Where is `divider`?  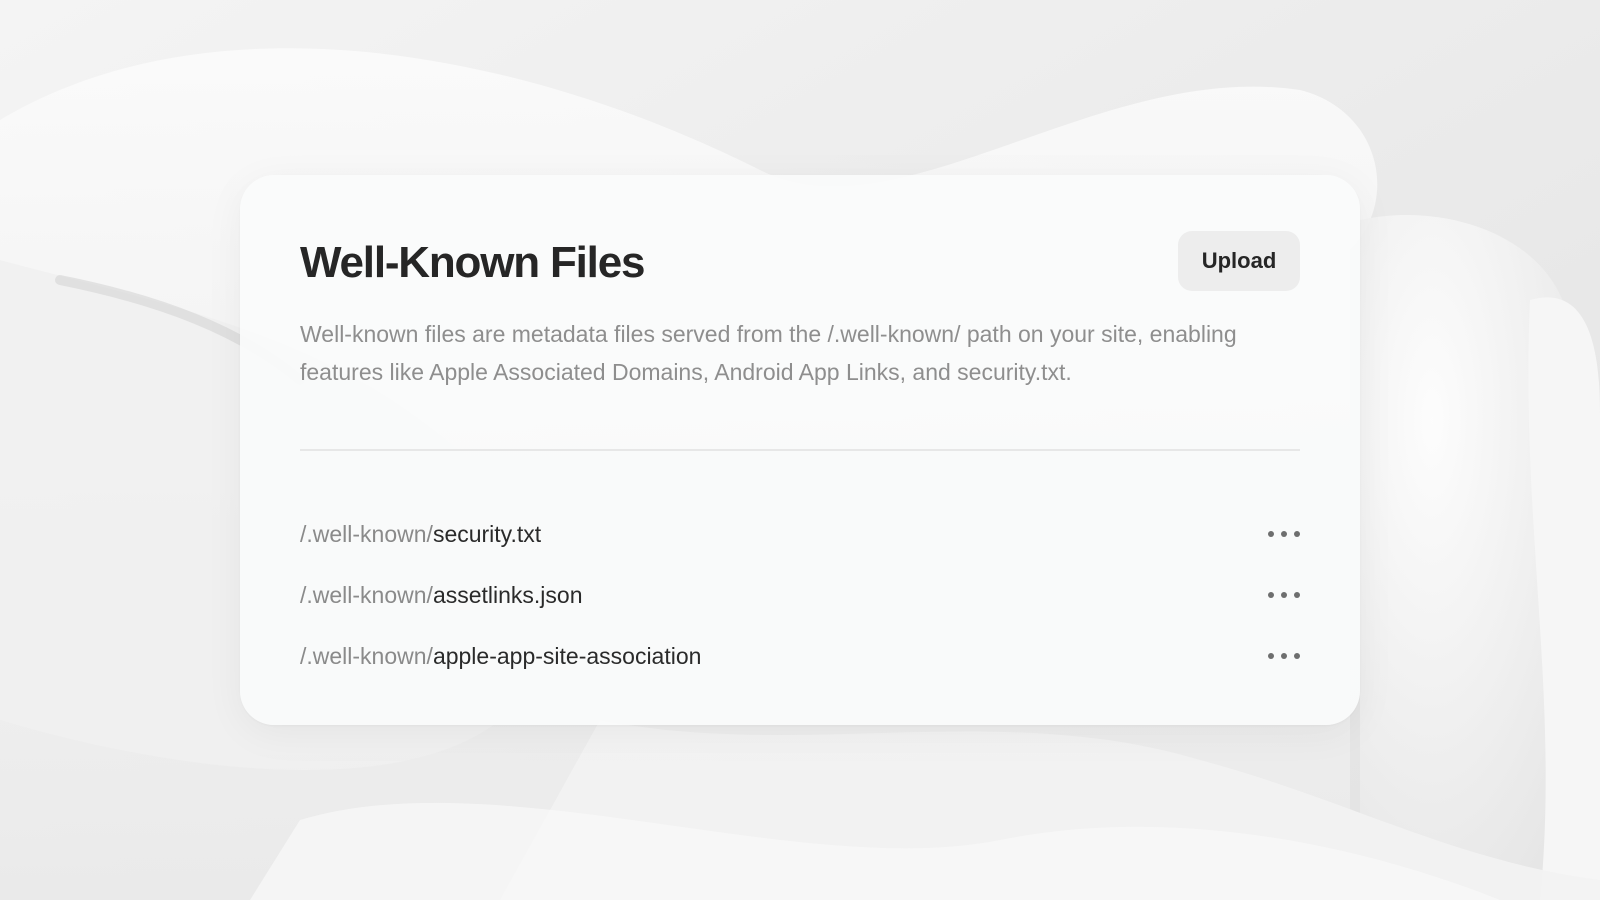 divider is located at coordinates (800, 450).